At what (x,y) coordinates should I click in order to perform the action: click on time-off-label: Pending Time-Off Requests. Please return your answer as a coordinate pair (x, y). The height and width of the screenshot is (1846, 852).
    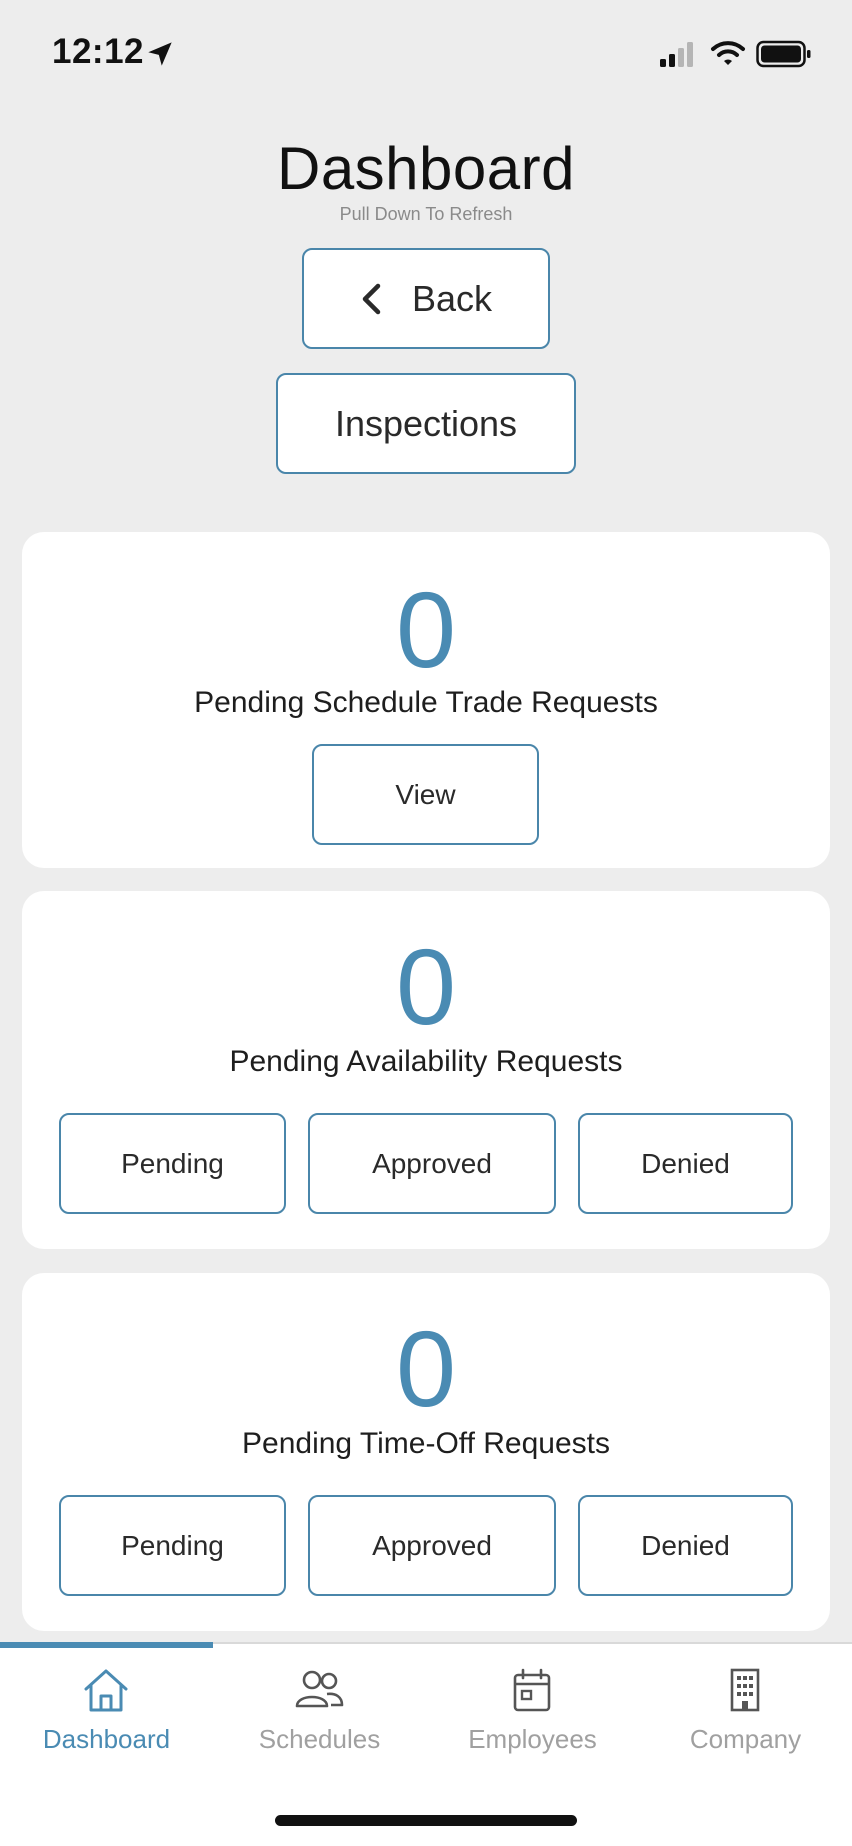
    Looking at the image, I should click on (426, 1443).